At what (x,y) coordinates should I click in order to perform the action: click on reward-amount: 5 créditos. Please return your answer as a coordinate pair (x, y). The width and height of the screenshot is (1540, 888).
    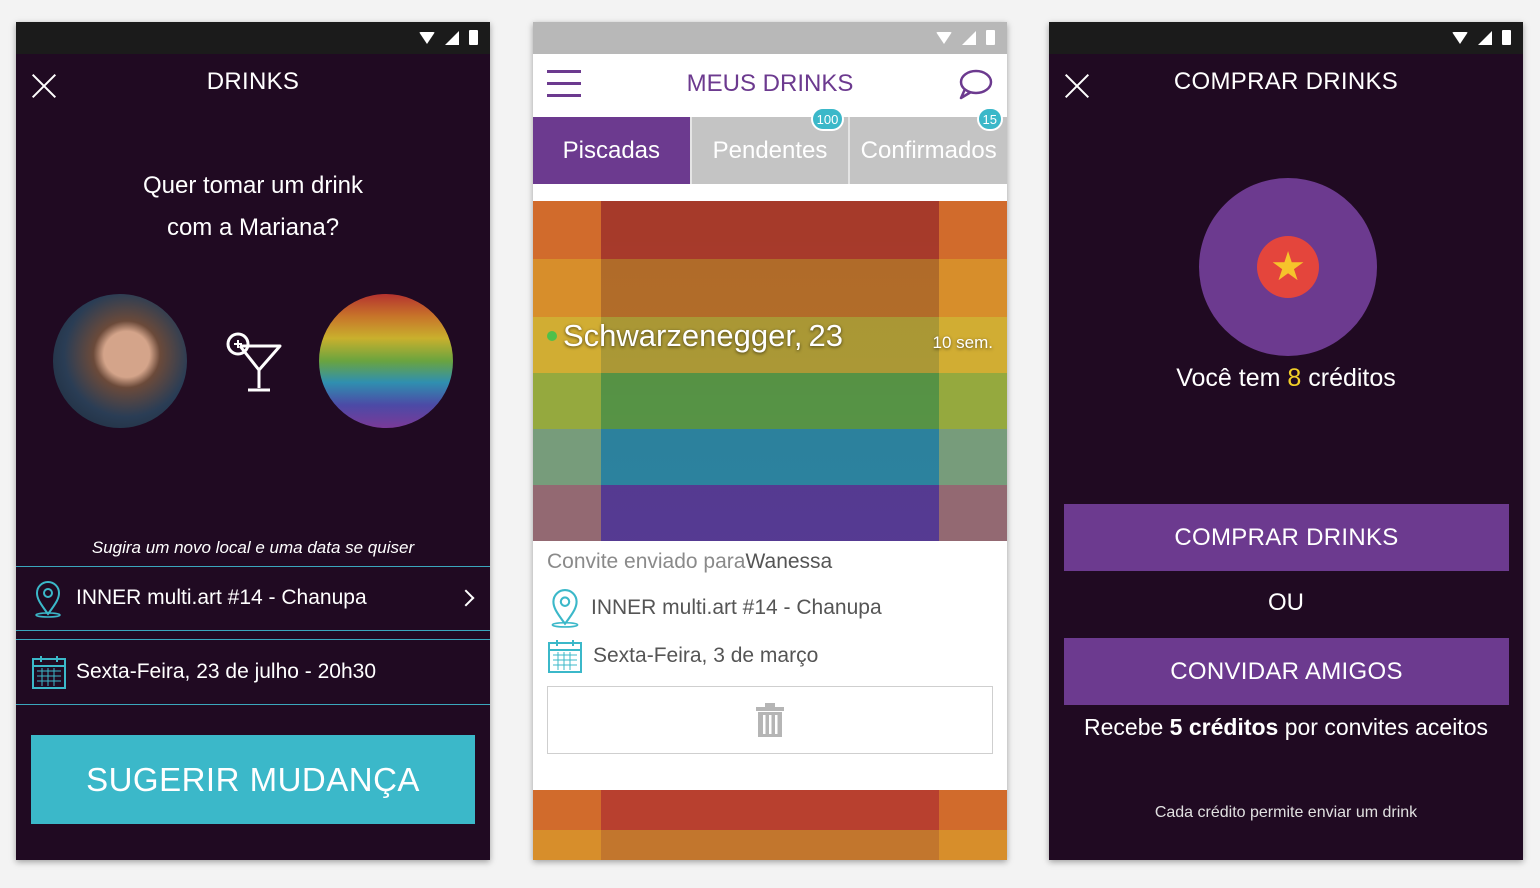
    Looking at the image, I should click on (1224, 727).